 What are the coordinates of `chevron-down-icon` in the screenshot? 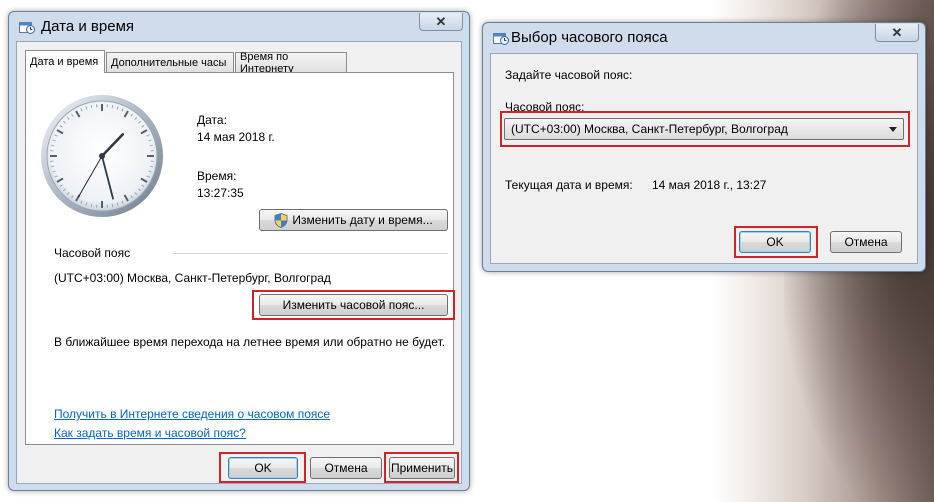 It's located at (893, 129).